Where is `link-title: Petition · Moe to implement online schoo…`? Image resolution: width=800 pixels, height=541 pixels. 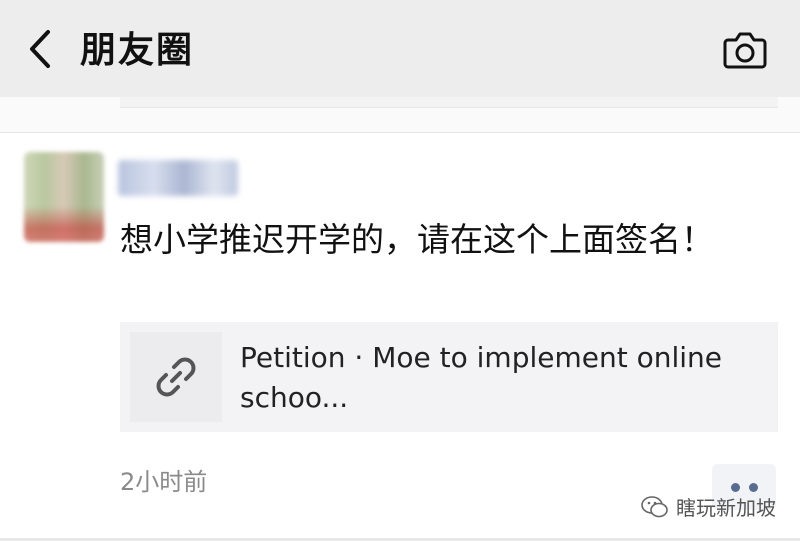
link-title: Petition · Moe to implement online schoo… is located at coordinates (481, 377).